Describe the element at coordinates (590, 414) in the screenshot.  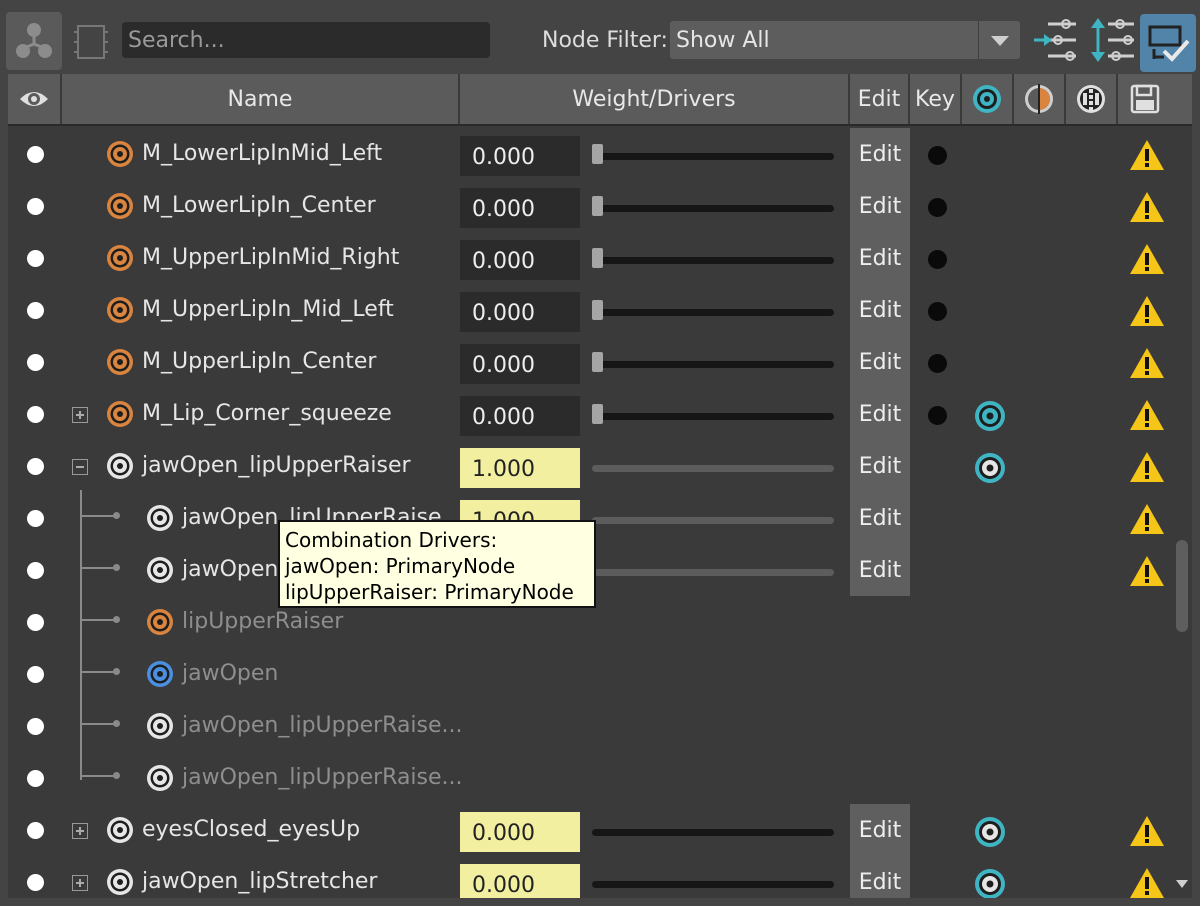
I see `table-row: M_Lip_Corner_squeeze 0.000 Edit` at that location.